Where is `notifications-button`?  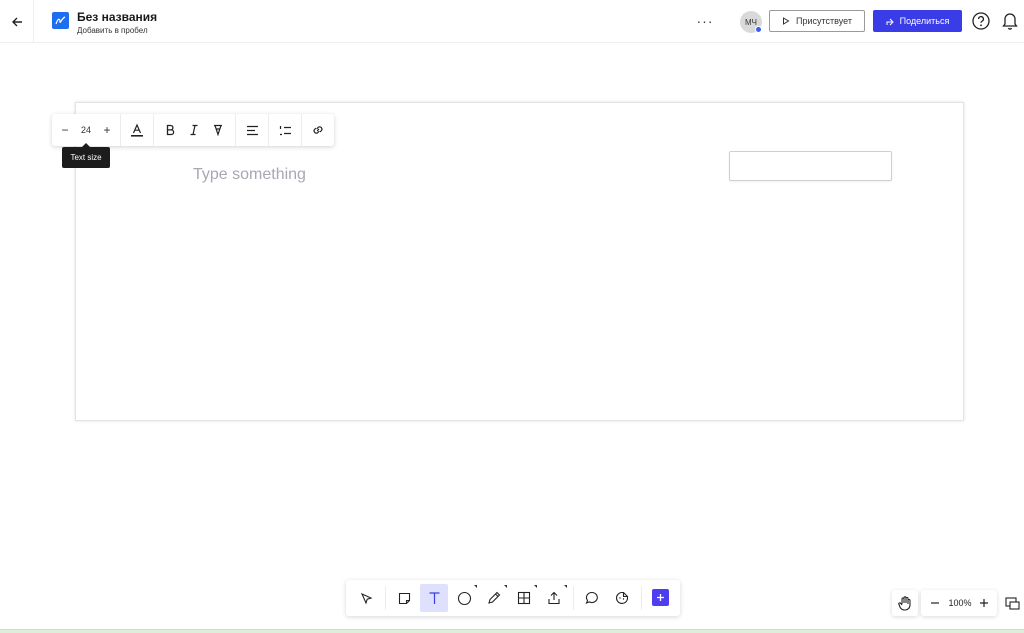 notifications-button is located at coordinates (1010, 21).